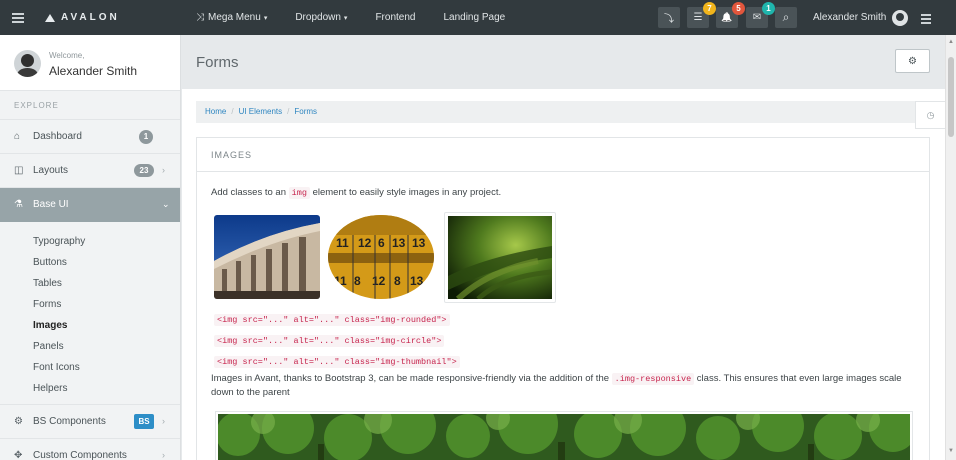 This screenshot has height=460, width=956. Describe the element at coordinates (90, 17) in the screenshot. I see `brand-name: AVALON` at that location.